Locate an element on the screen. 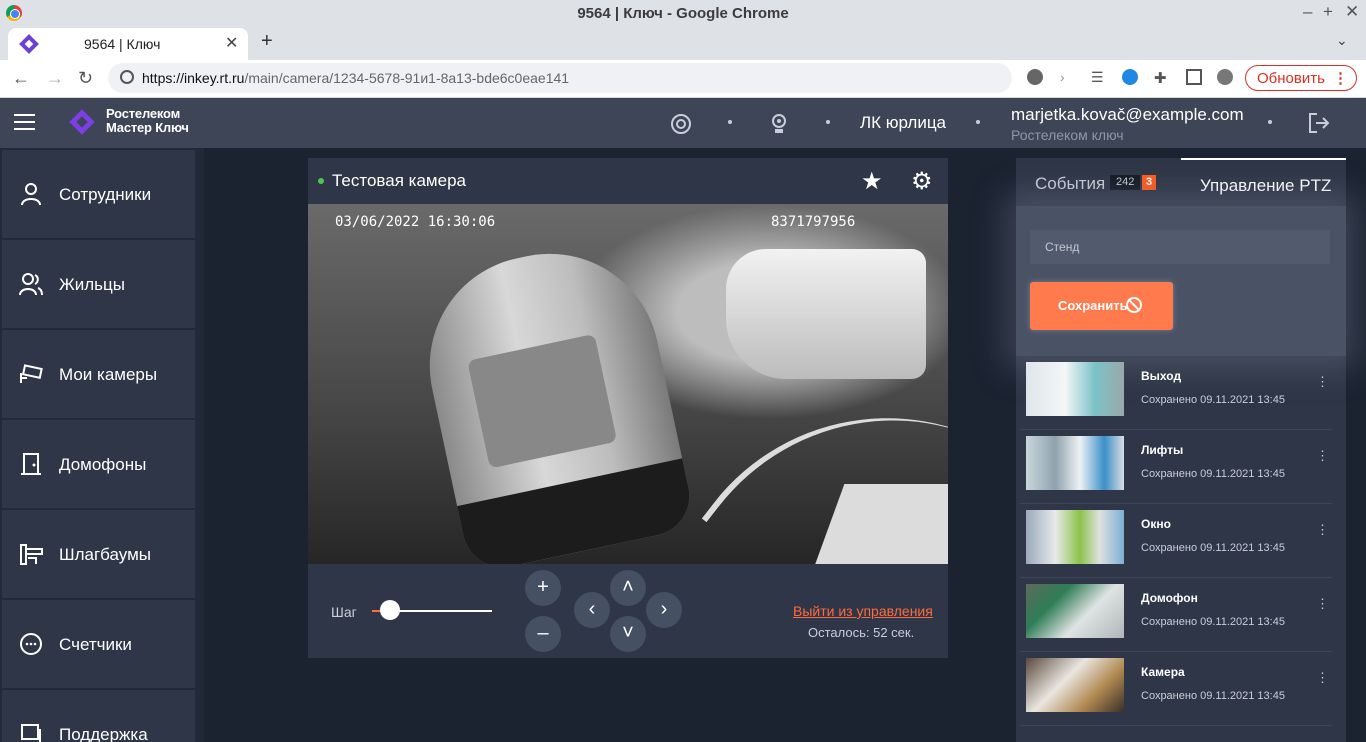 The width and height of the screenshot is (1366, 742). sidebar-item-barriers: Шлагбаумы is located at coordinates (98, 554).